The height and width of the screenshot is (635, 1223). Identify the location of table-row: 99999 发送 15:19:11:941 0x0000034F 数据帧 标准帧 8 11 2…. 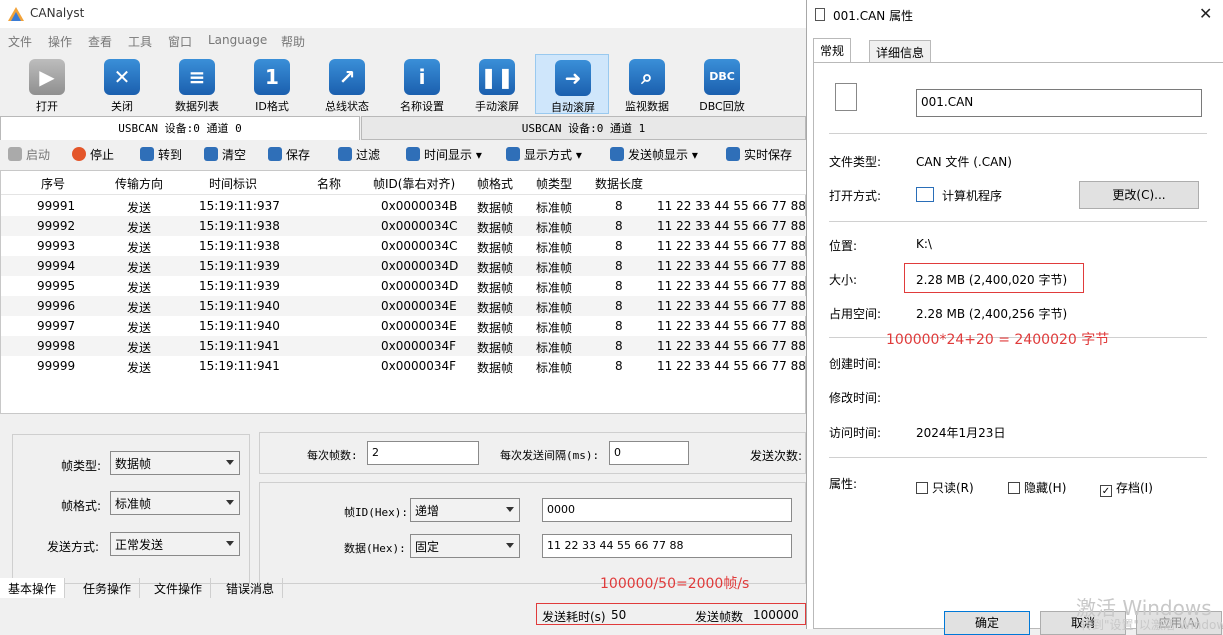
(403, 366).